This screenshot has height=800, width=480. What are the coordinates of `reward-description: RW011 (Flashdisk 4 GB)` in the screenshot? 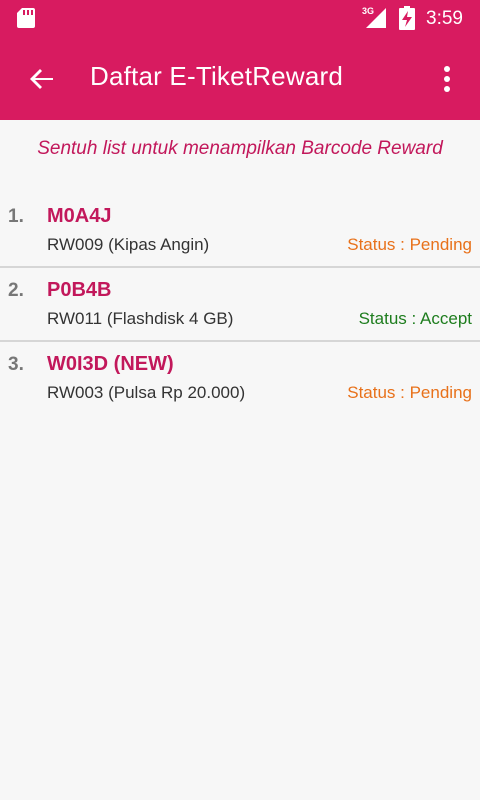 It's located at (140, 318).